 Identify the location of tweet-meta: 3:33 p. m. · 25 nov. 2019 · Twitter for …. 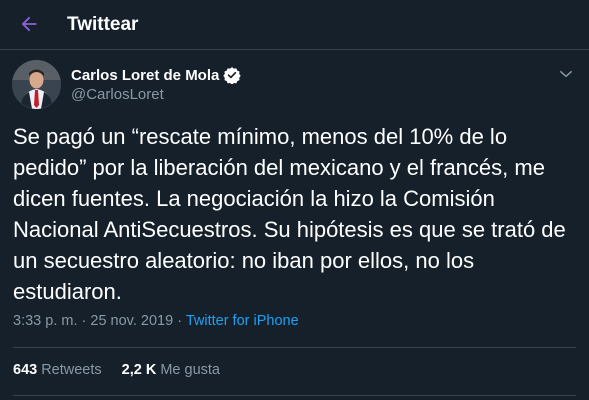
(156, 321).